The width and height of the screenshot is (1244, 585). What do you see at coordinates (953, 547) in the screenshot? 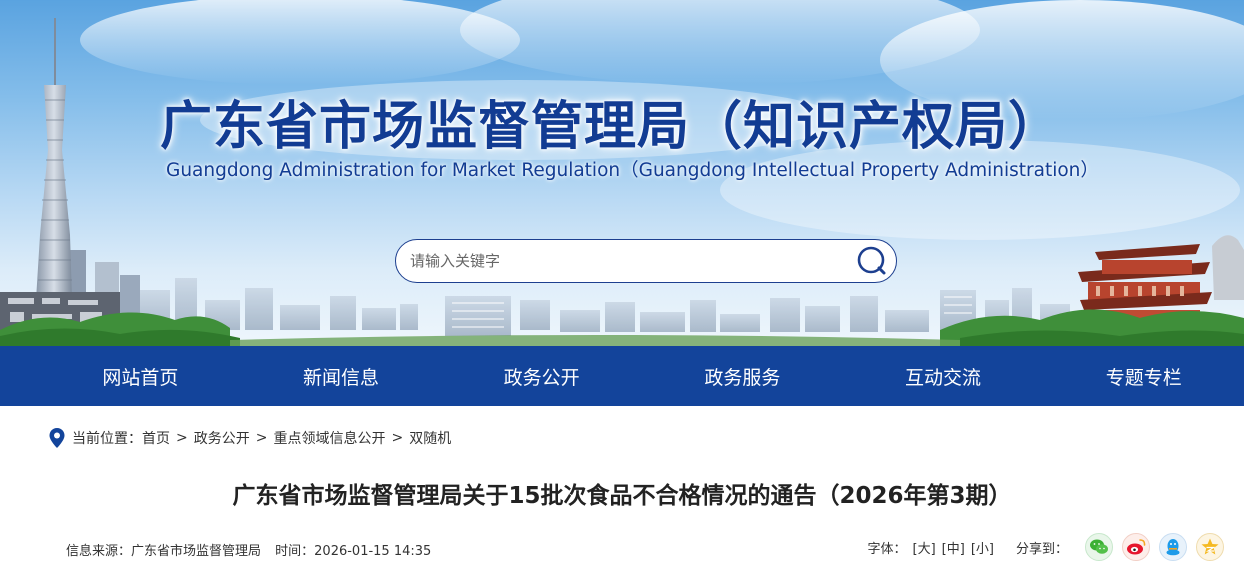
I see `font-size-medium-button: [中]` at bounding box center [953, 547].